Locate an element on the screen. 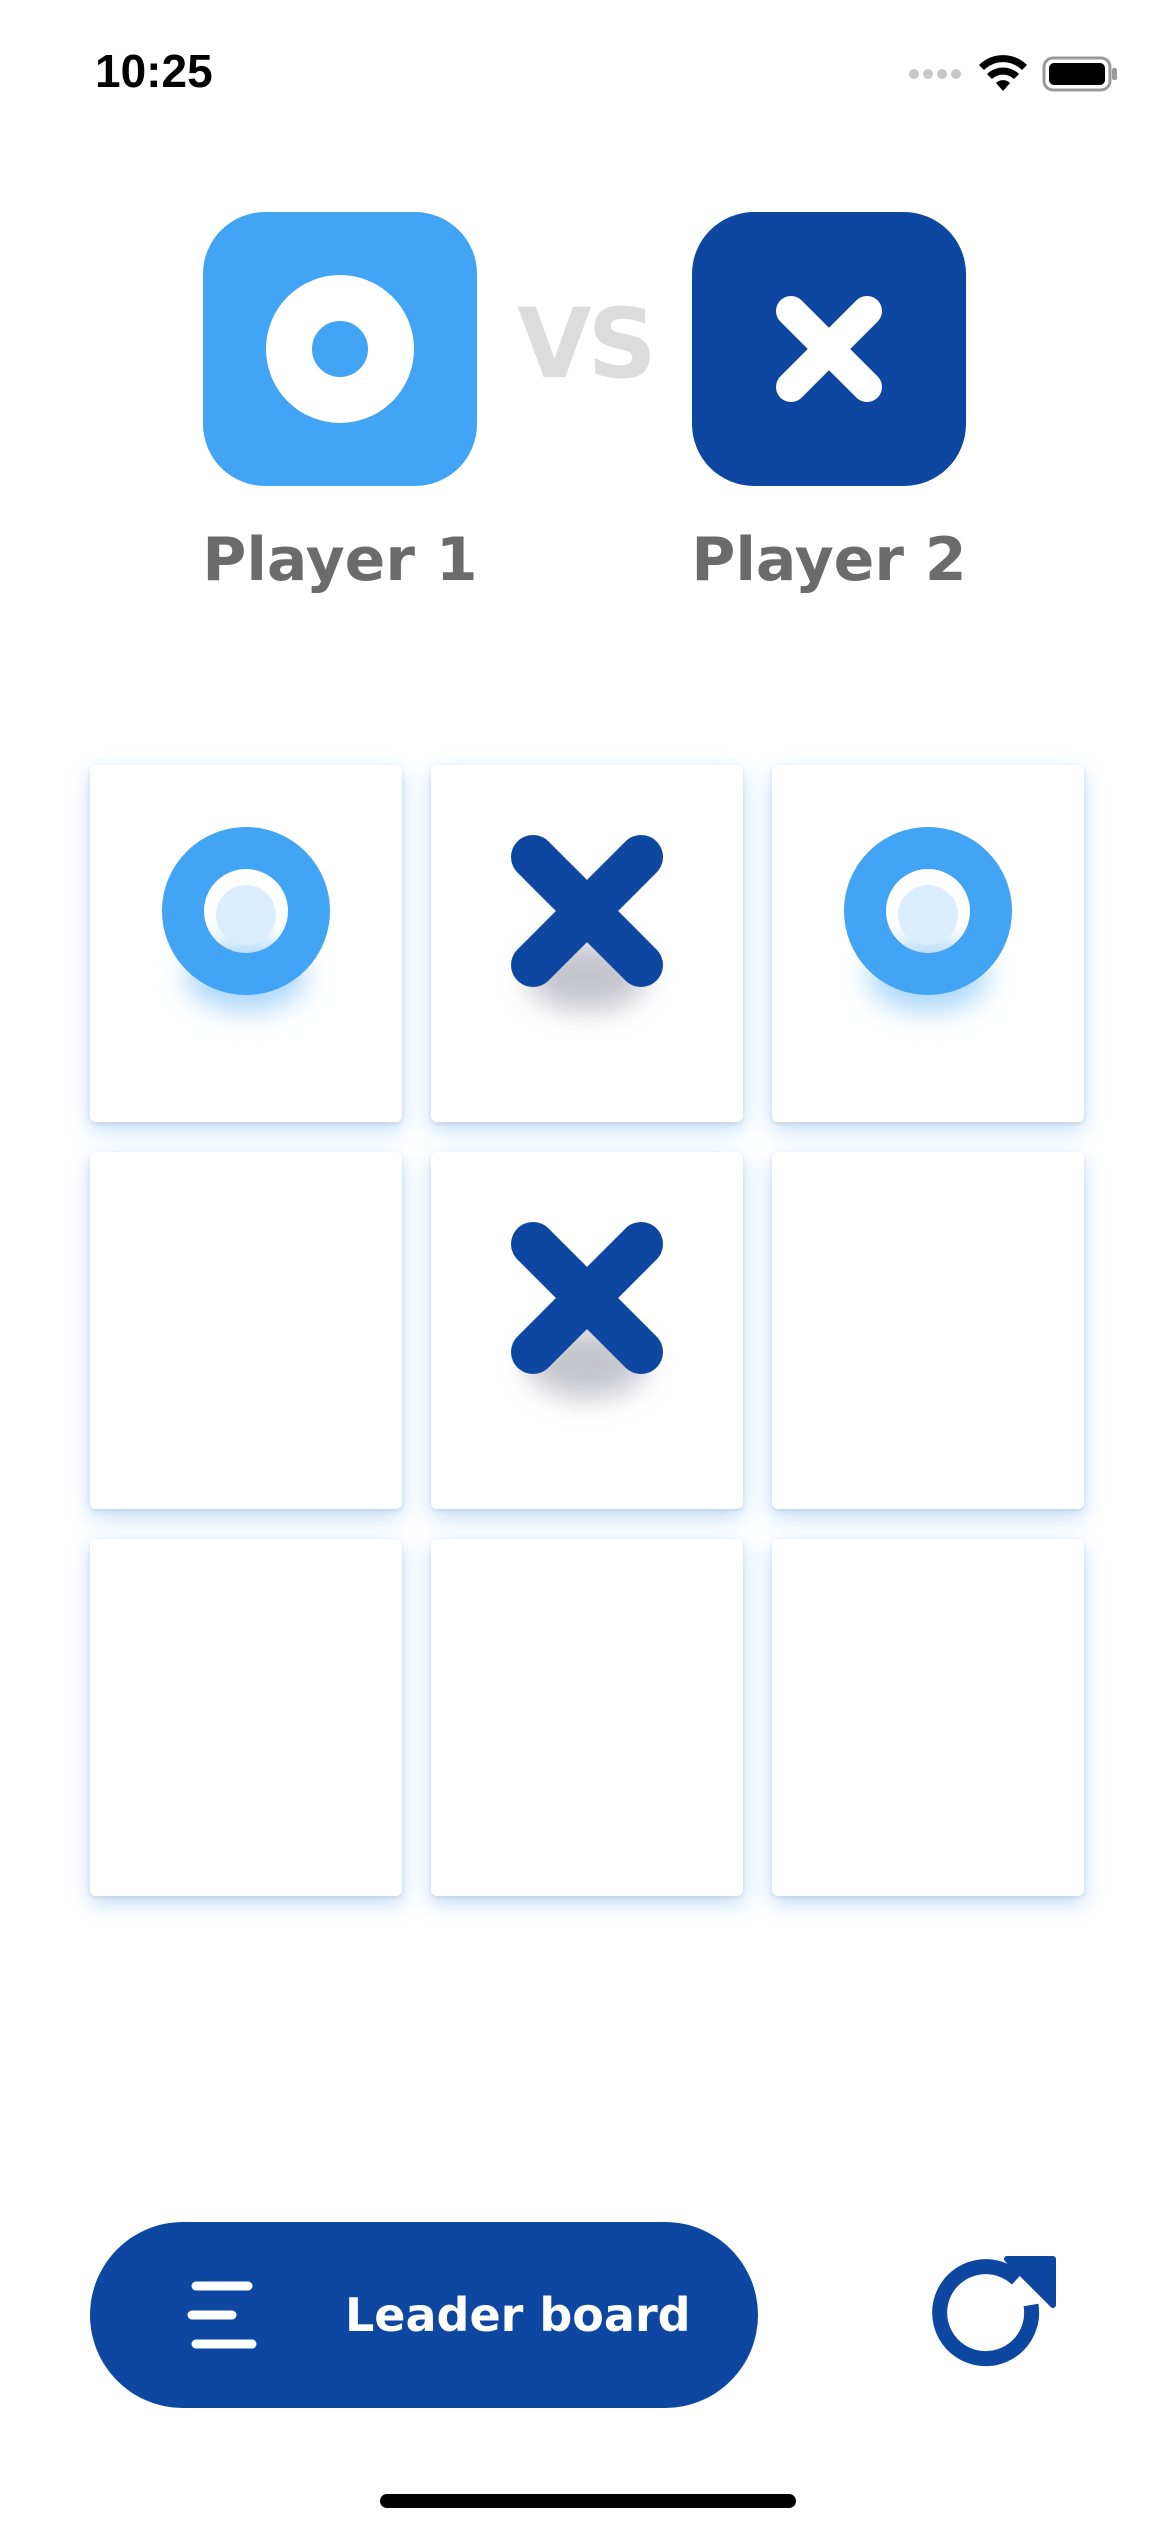 The height and width of the screenshot is (2532, 1170). restart-icon is located at coordinates (994, 2311).